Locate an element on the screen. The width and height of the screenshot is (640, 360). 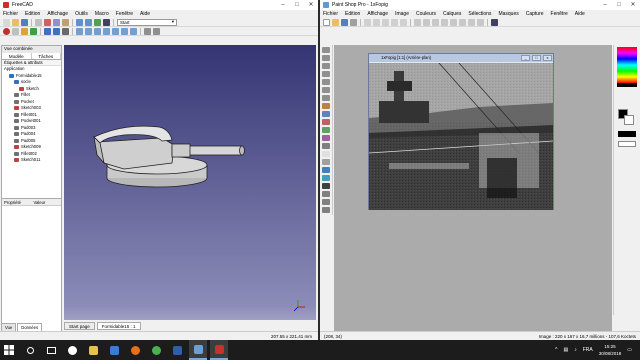
object-selector-icon is located at coordinates (326, 210).